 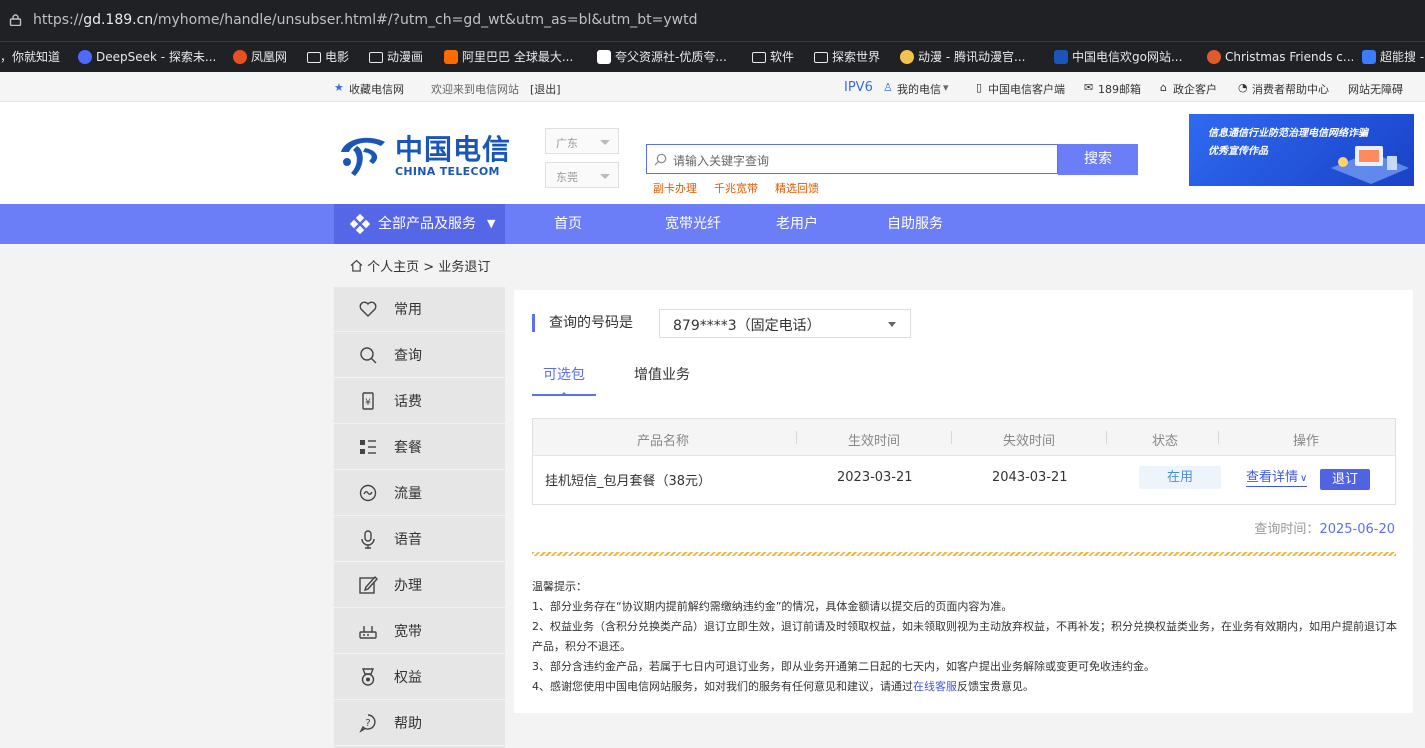 What do you see at coordinates (1030, 477) in the screenshot?
I see `end-date: 2043-03-21` at bounding box center [1030, 477].